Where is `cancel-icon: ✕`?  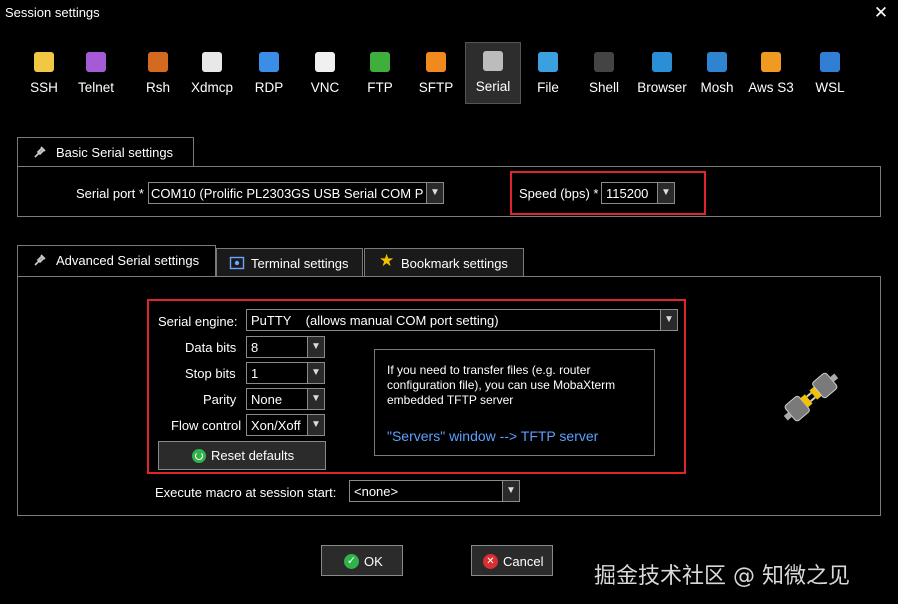 cancel-icon: ✕ is located at coordinates (490, 561).